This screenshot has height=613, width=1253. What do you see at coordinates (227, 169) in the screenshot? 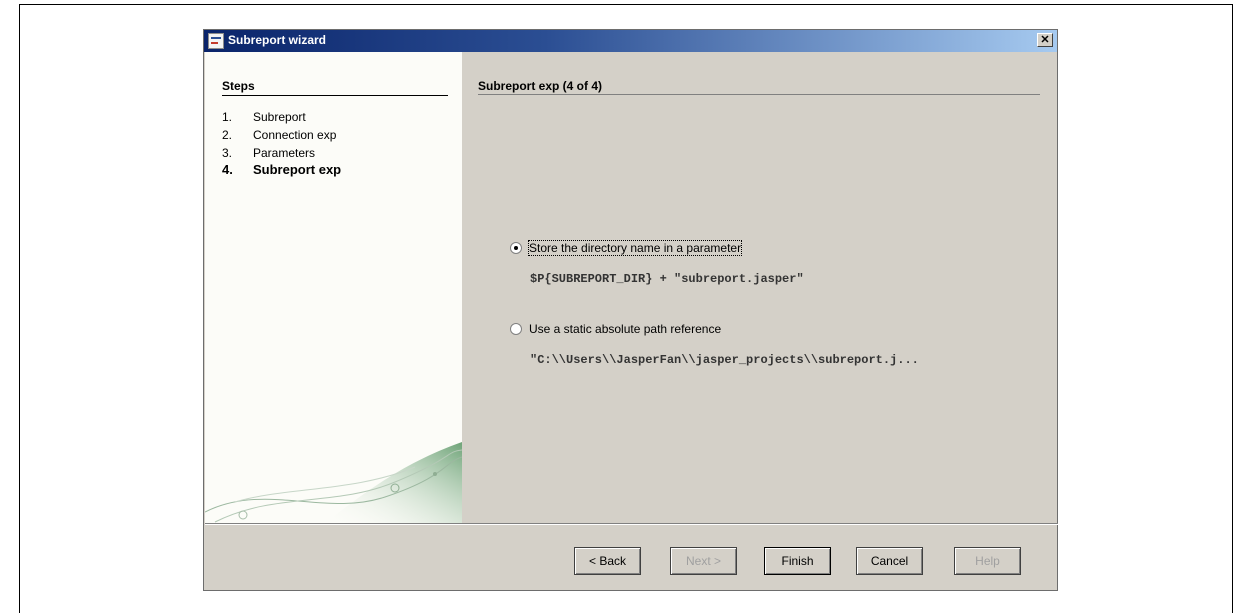
I see `step-number: 4.` at bounding box center [227, 169].